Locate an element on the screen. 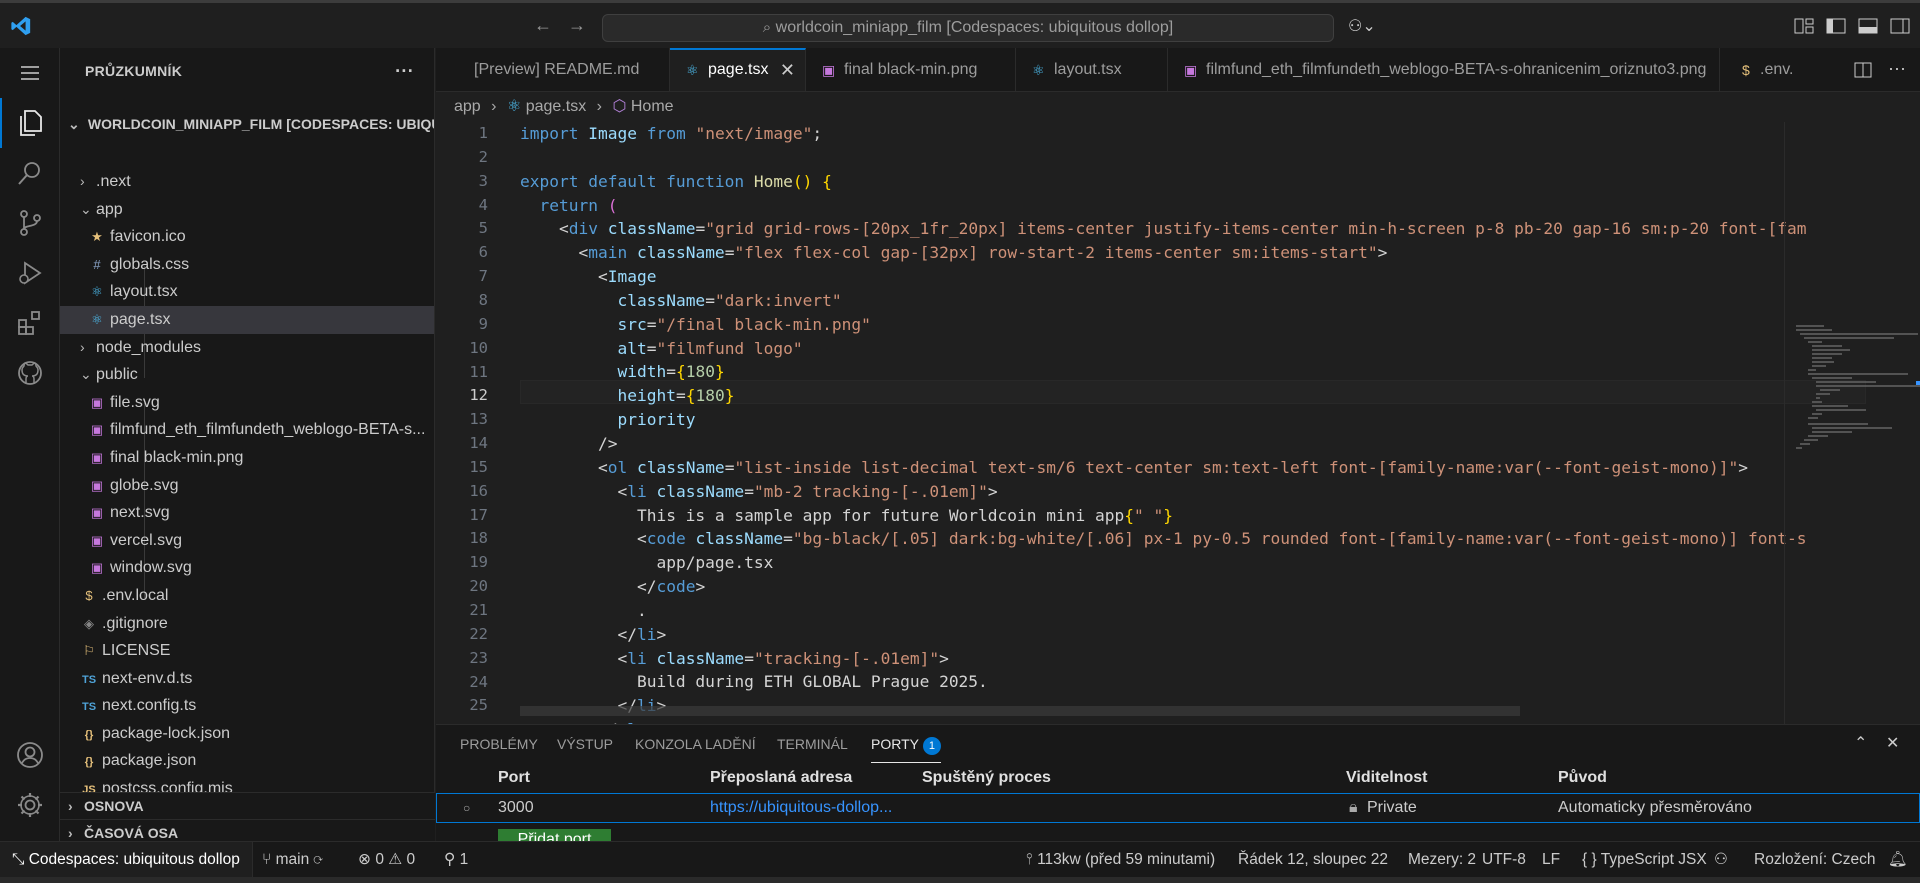 The height and width of the screenshot is (883, 1920). maximize-panel-icon: ⌃ is located at coordinates (1860, 743).